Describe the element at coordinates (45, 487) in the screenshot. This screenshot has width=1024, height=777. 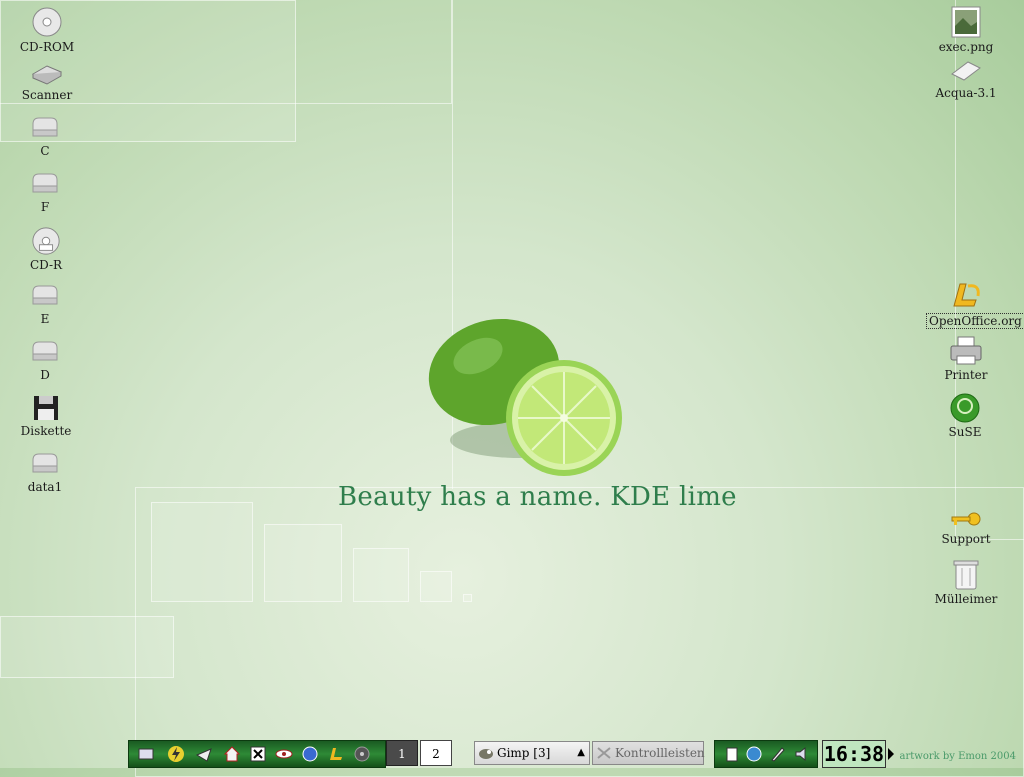
I see `icon-label: data1` at that location.